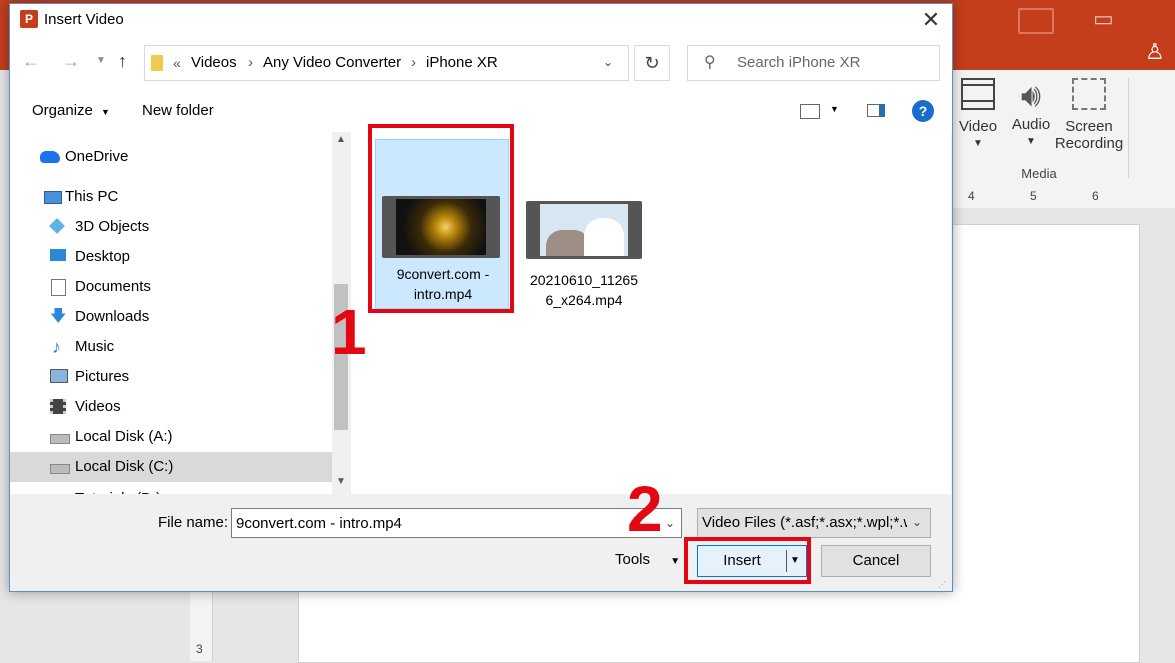  Describe the element at coordinates (124, 466) in the screenshot. I see `nav-item-label: Local Disk (C:)` at that location.